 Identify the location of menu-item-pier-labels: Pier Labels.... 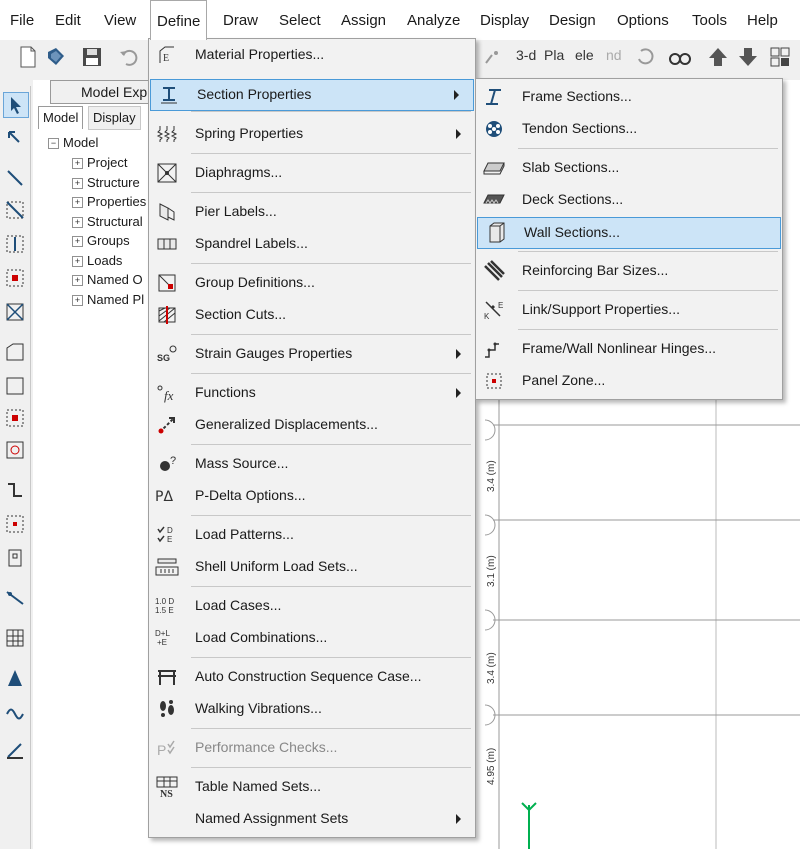
(312, 212).